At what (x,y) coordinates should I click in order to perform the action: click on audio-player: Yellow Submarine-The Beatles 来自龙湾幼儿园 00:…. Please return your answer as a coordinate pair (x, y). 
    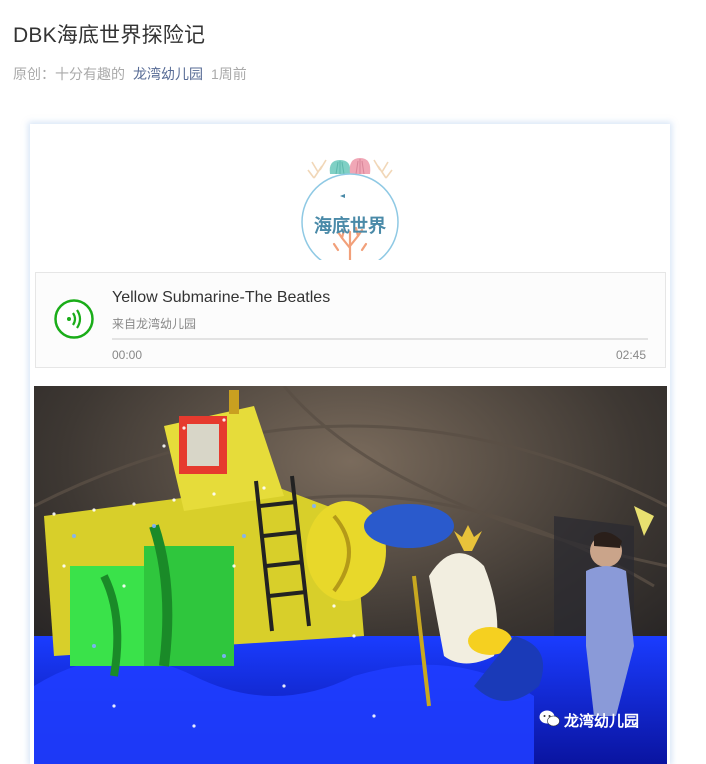
    Looking at the image, I should click on (350, 320).